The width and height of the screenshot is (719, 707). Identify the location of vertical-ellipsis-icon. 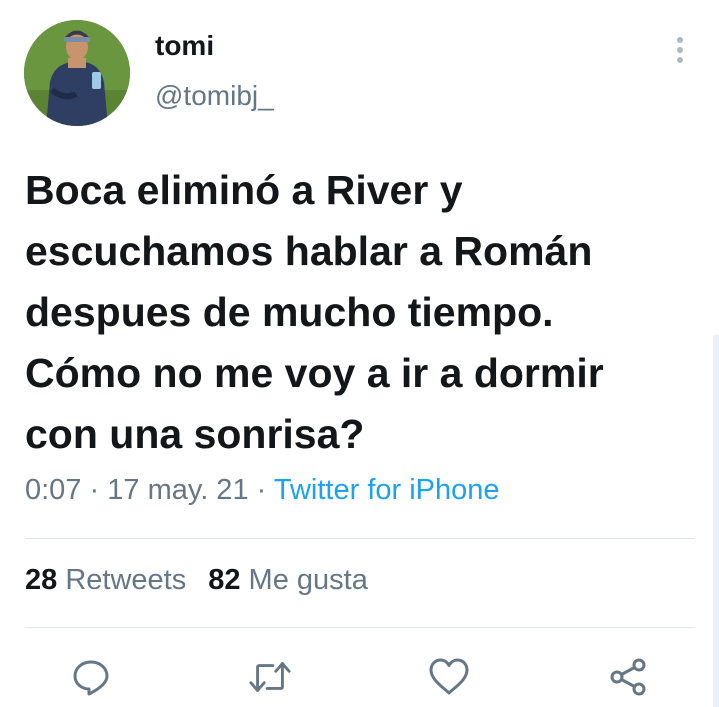
(680, 50).